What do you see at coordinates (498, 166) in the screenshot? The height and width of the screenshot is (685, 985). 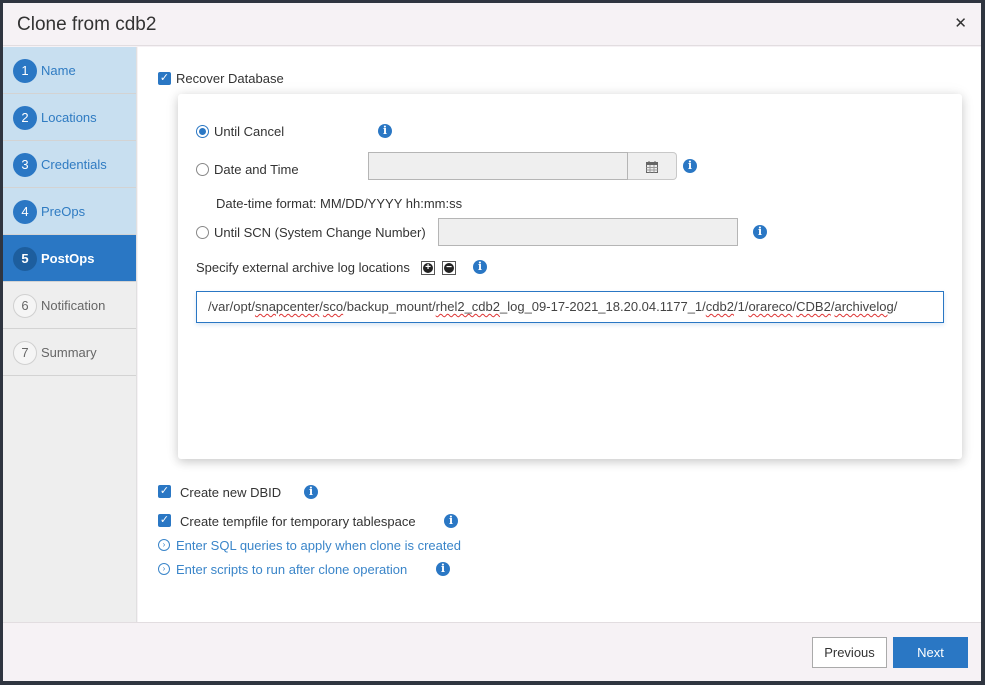 I see `date-time-input` at bounding box center [498, 166].